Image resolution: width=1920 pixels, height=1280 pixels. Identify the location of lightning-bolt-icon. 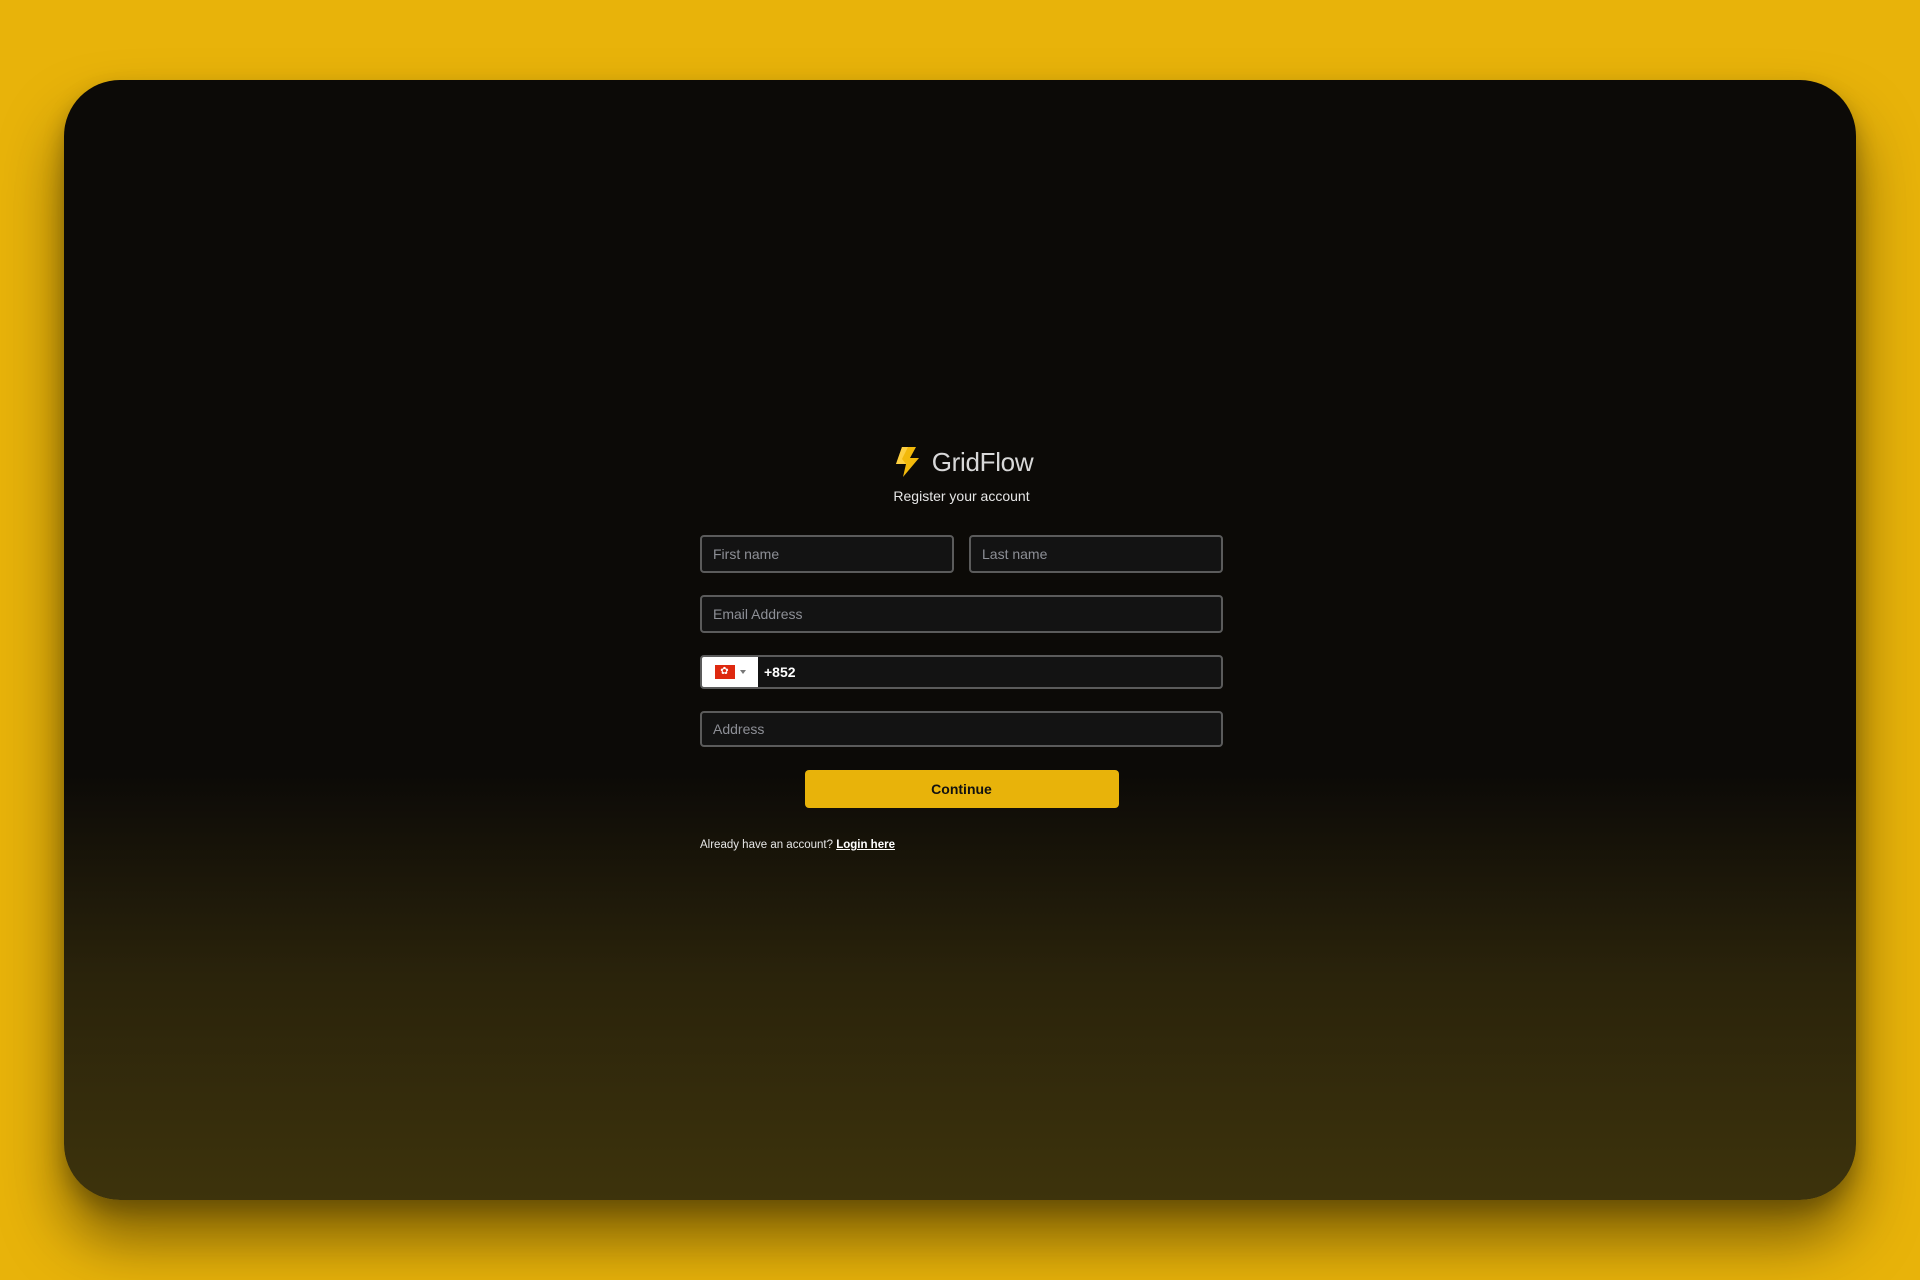
(907, 462).